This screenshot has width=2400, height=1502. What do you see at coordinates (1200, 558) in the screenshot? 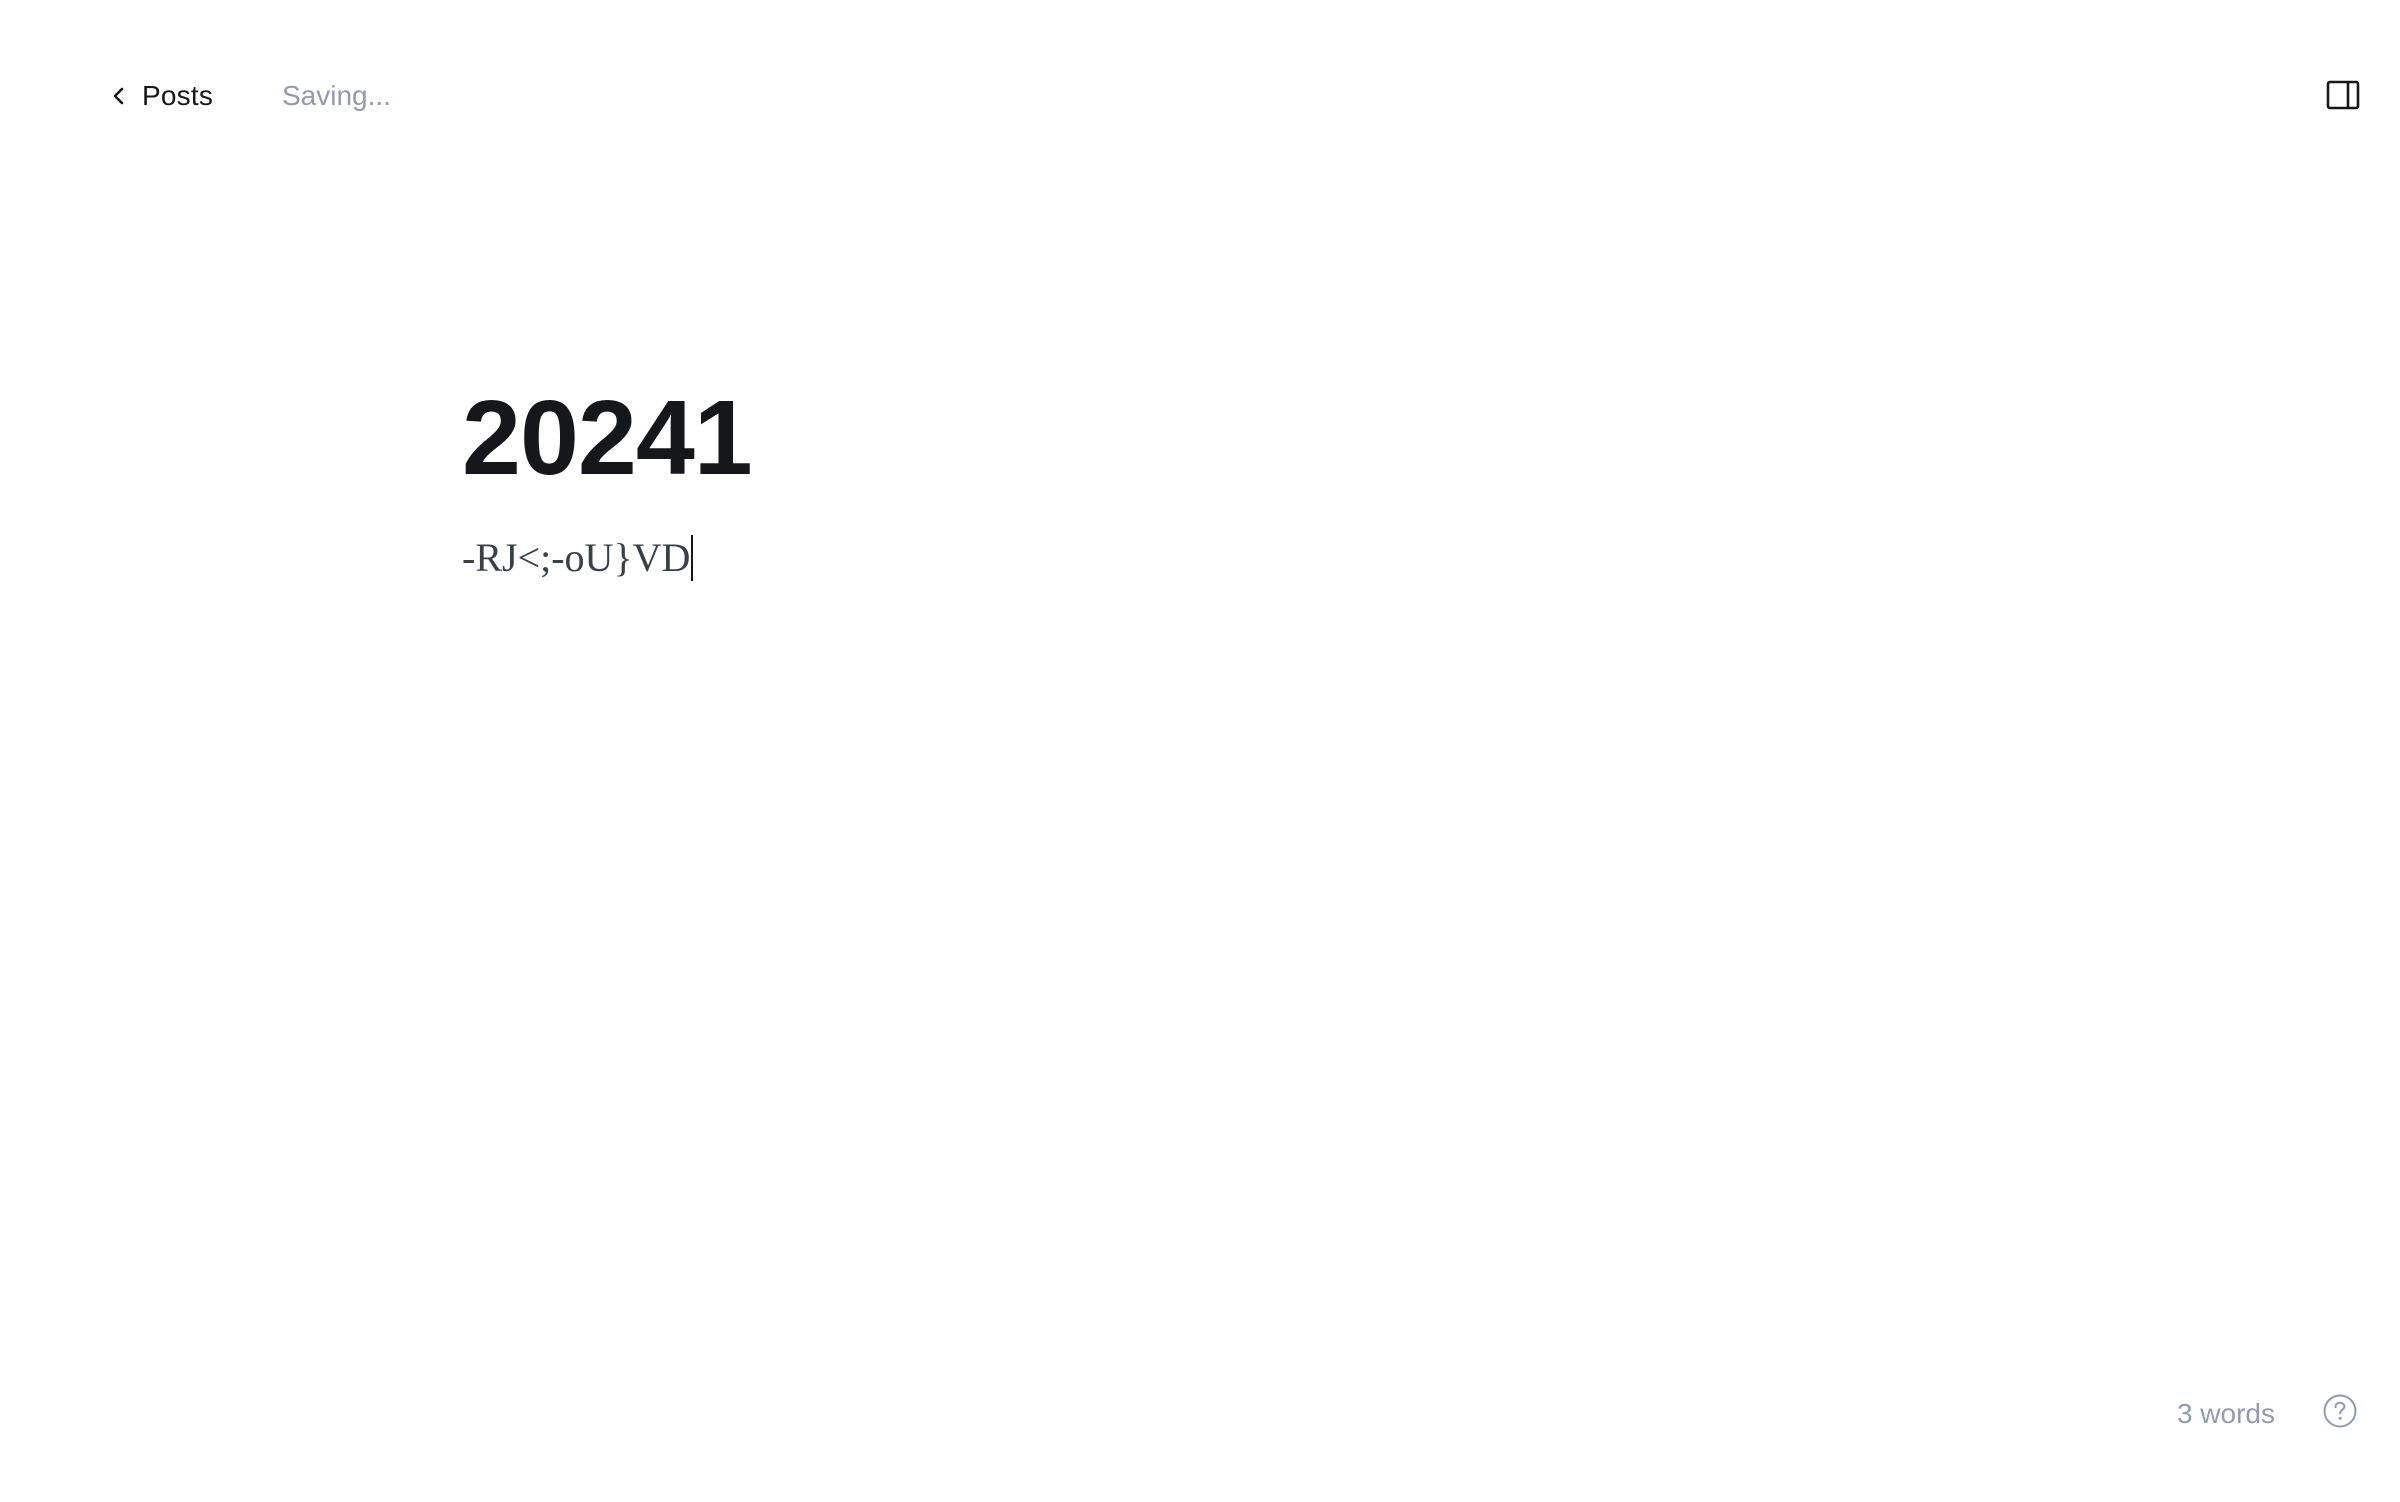
I see `post-body-editor: -RJ<;-oU}VD` at bounding box center [1200, 558].